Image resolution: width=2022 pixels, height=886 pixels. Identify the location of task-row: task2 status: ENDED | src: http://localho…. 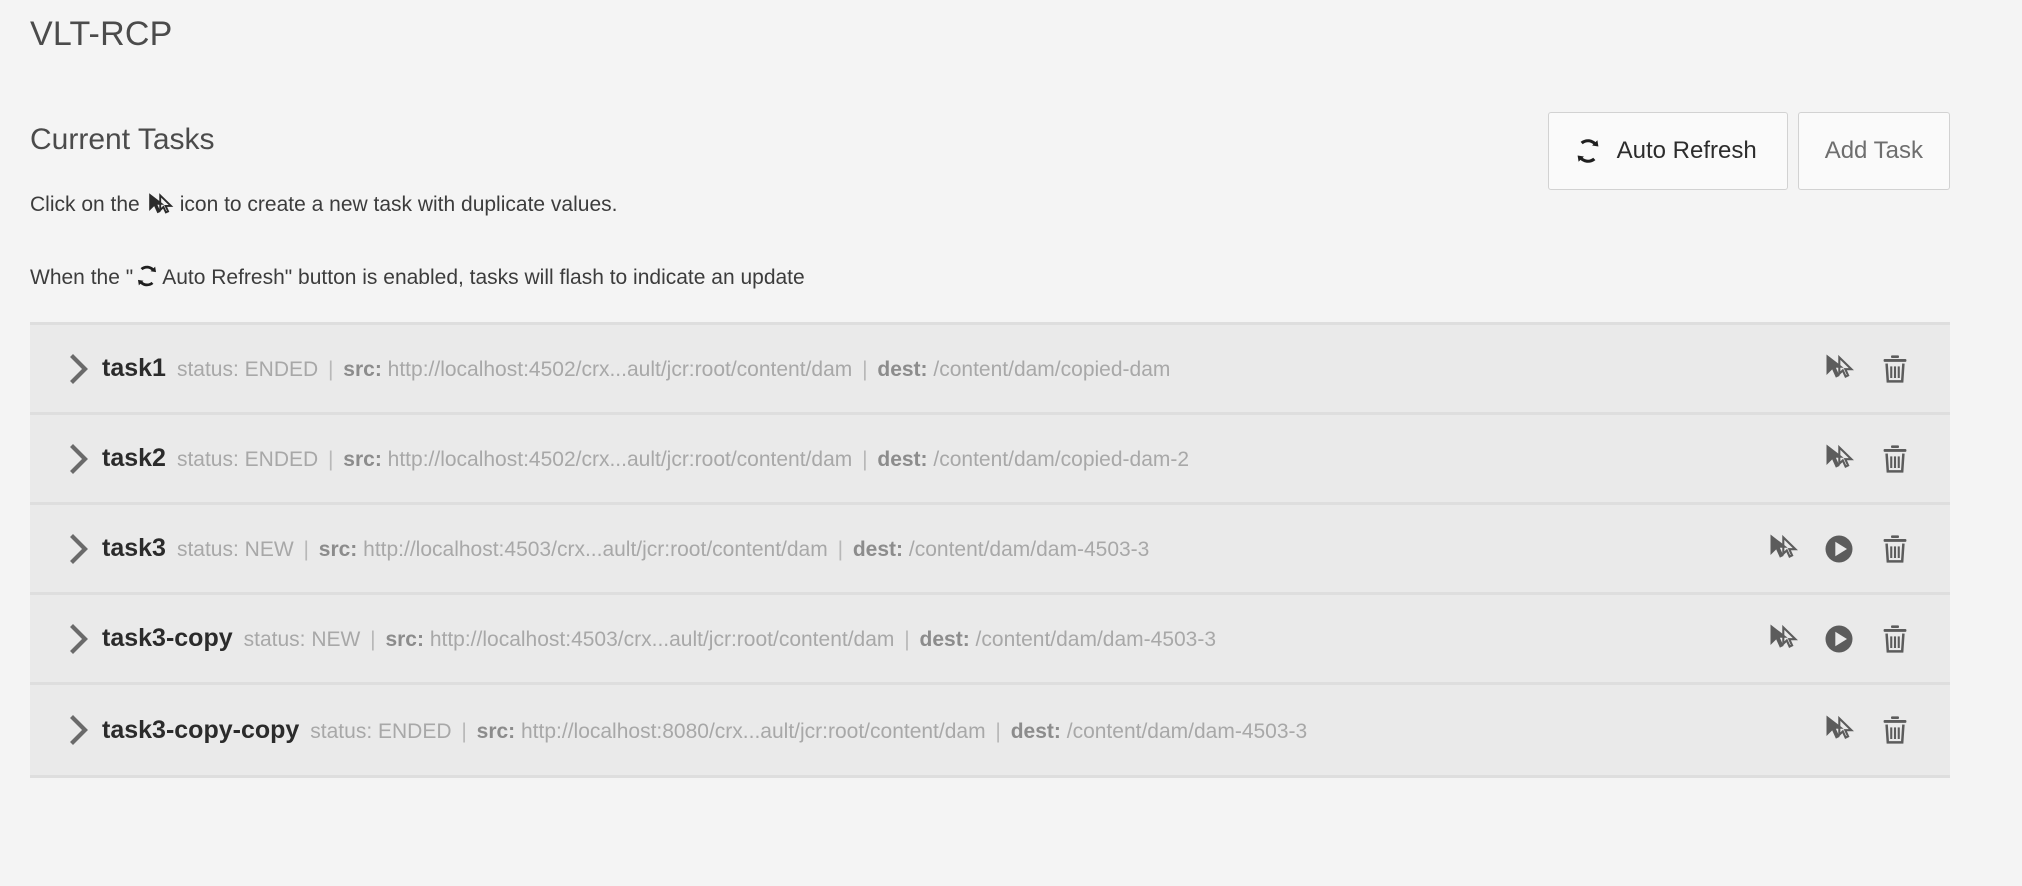
(990, 460).